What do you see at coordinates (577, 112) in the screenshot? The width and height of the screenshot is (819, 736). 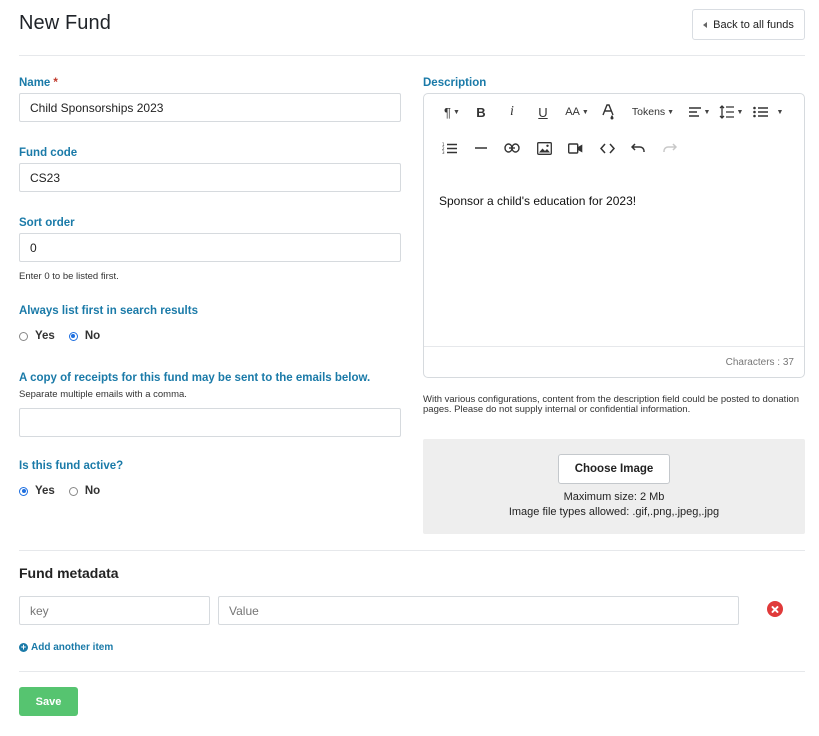 I see `font-size-button: AA ▼` at bounding box center [577, 112].